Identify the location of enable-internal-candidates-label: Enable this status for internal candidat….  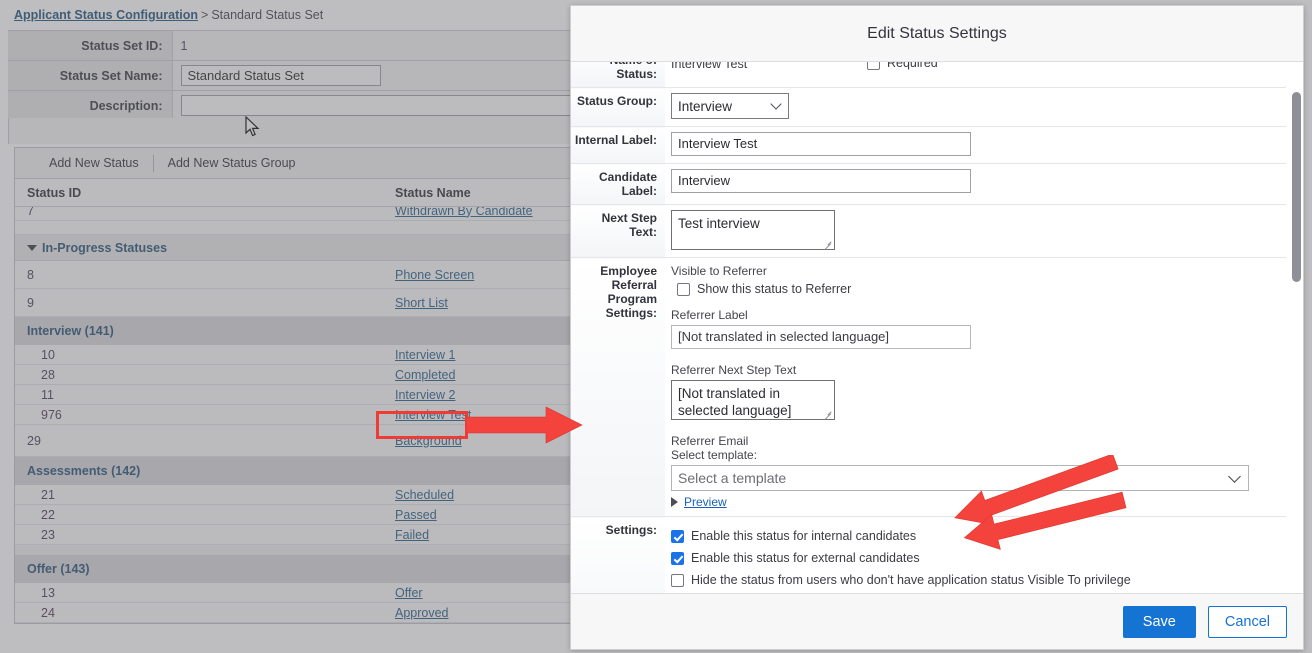
(804, 536).